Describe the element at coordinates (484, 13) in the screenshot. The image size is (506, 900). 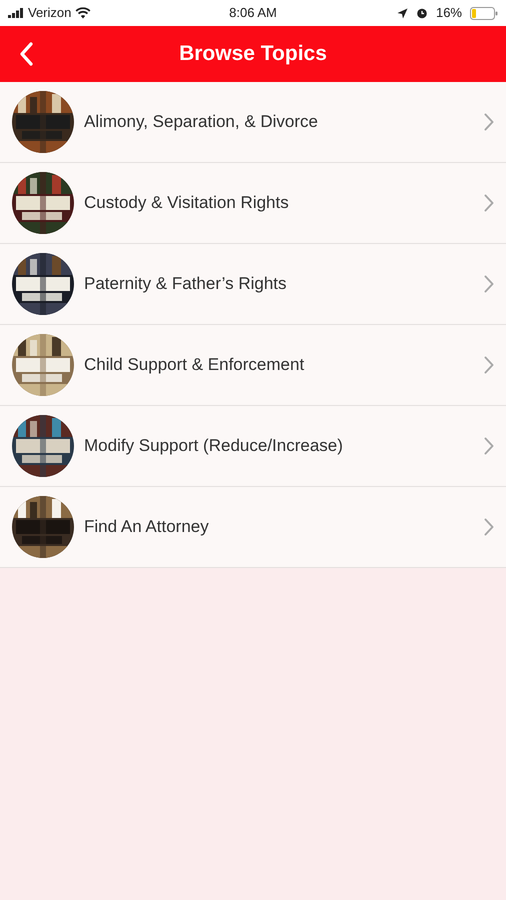
I see `battery-icon` at that location.